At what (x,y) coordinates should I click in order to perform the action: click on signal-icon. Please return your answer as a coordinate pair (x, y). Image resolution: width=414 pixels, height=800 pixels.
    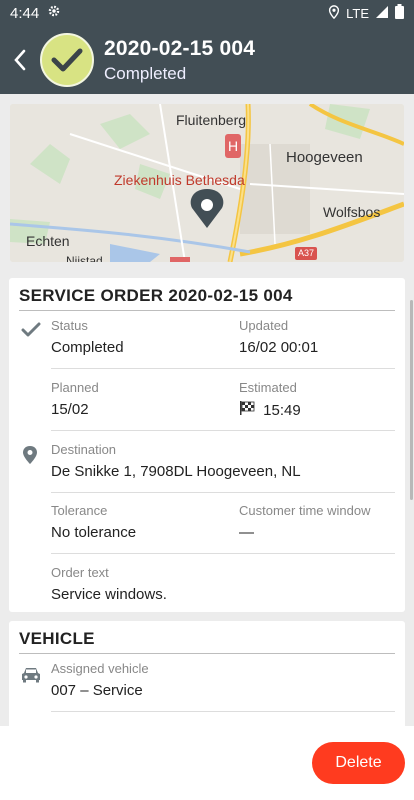
    Looking at the image, I should click on (382, 13).